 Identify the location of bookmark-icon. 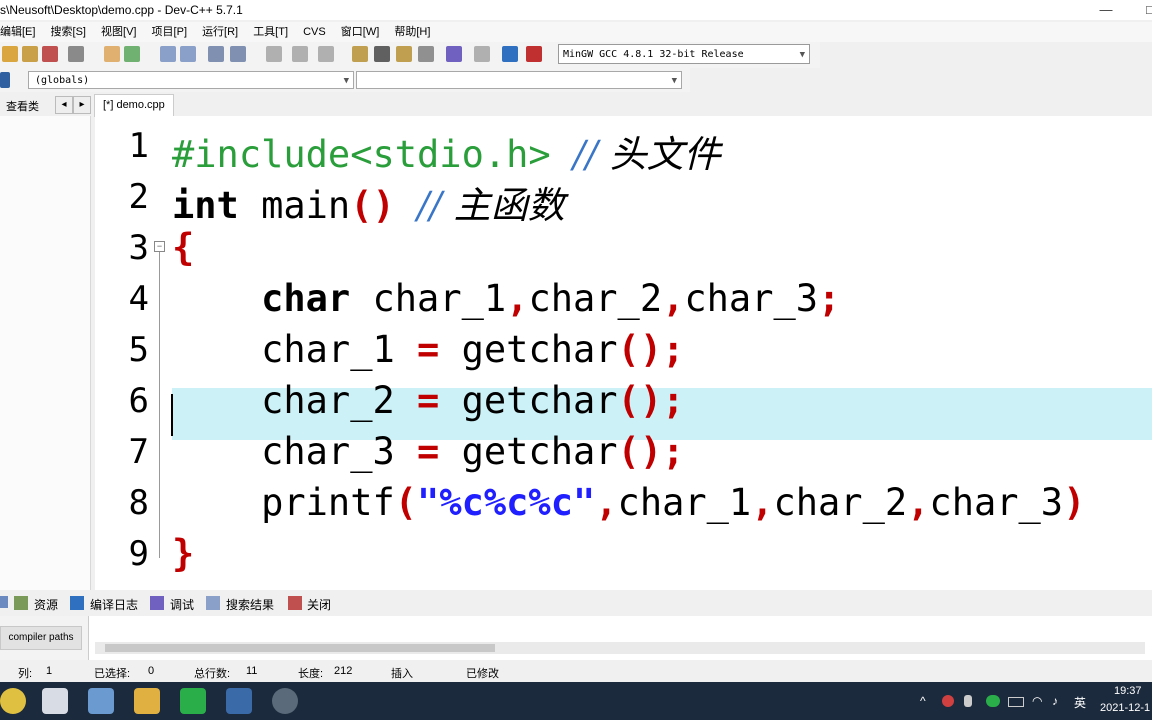
(326, 54).